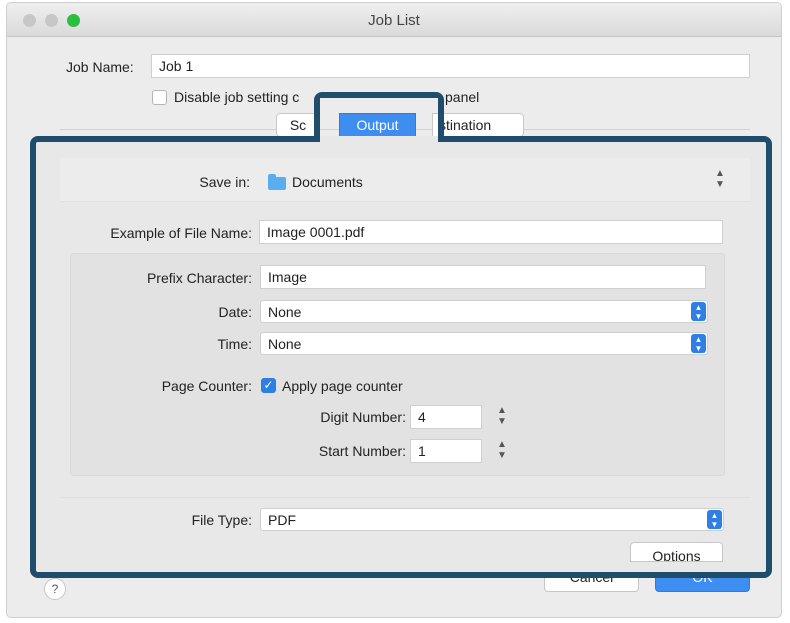  What do you see at coordinates (379, 105) in the screenshot?
I see `output-tab-highlight-fill` at bounding box center [379, 105].